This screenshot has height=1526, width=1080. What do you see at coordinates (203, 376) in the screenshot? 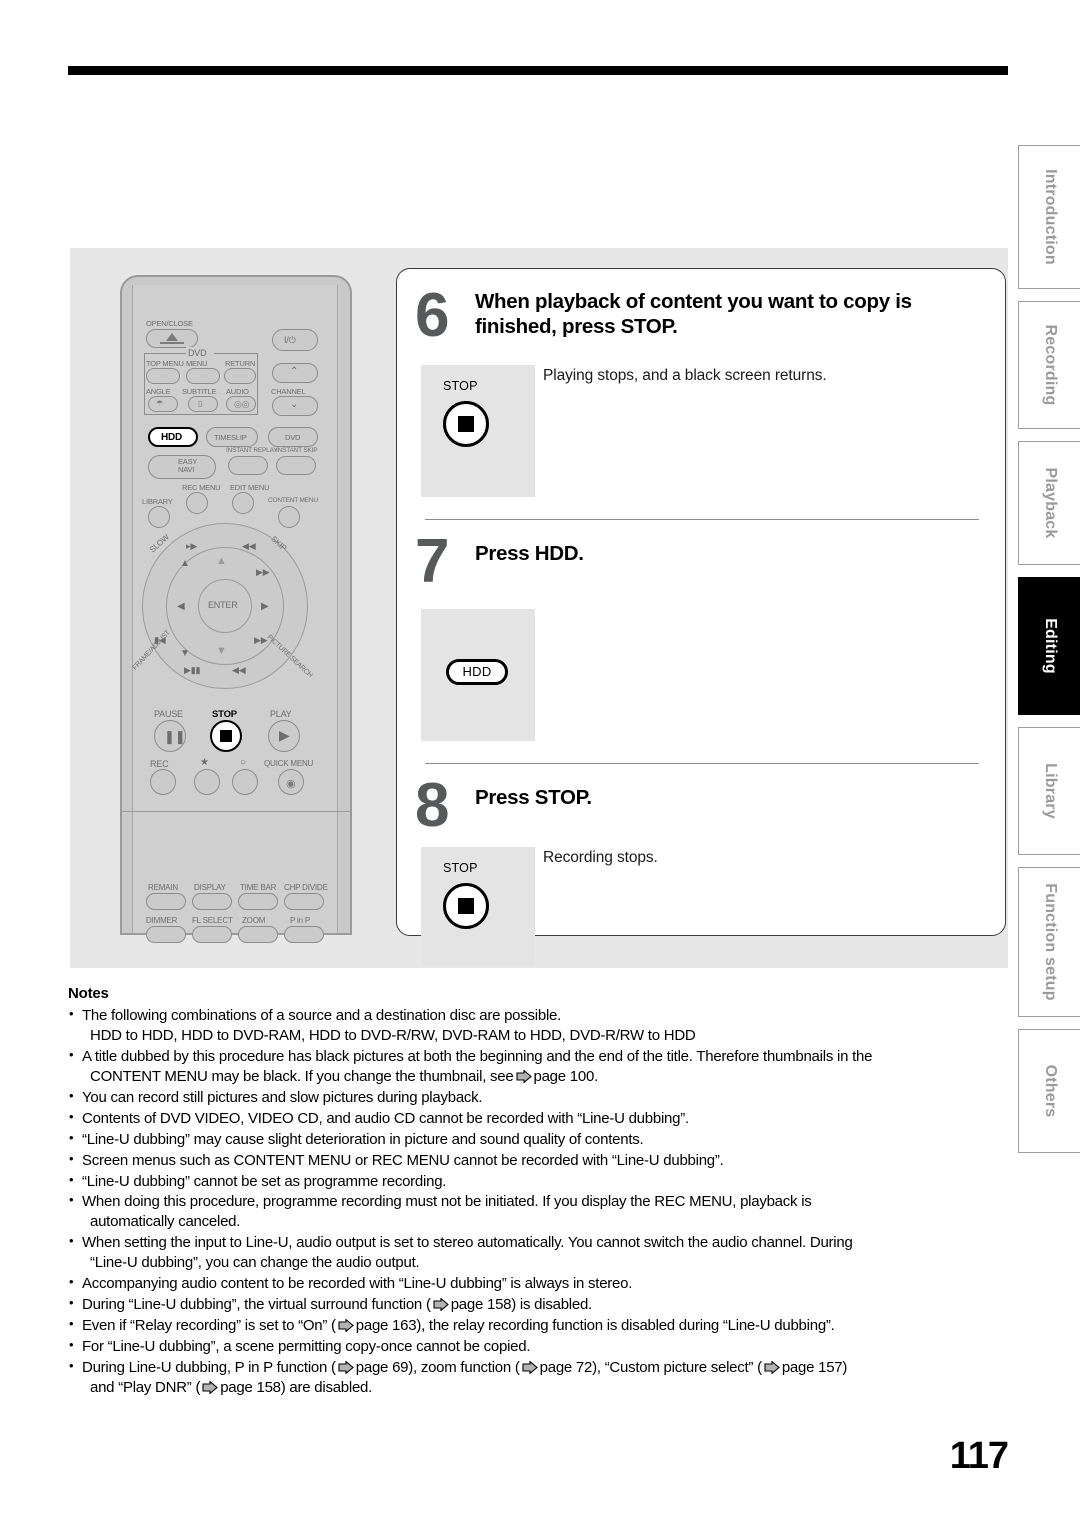
I see `remote-button-menu` at bounding box center [203, 376].